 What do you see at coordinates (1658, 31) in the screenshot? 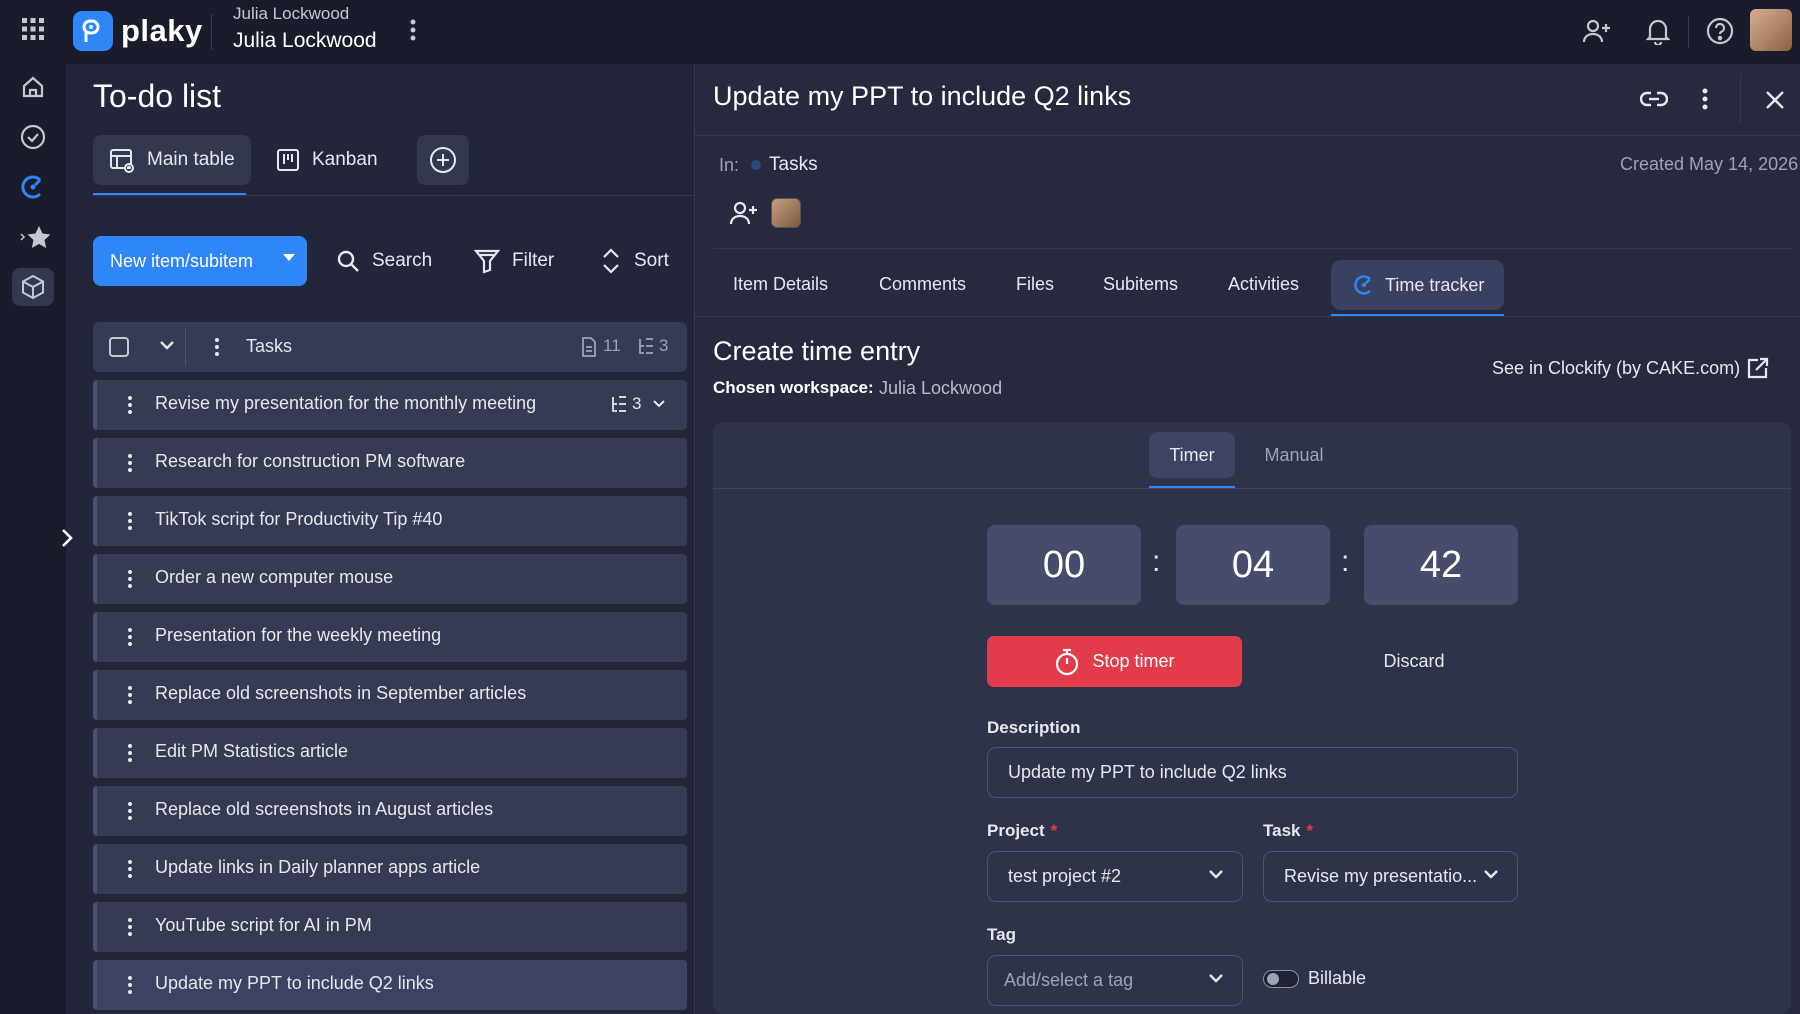
I see `notifications-bell-icon` at bounding box center [1658, 31].